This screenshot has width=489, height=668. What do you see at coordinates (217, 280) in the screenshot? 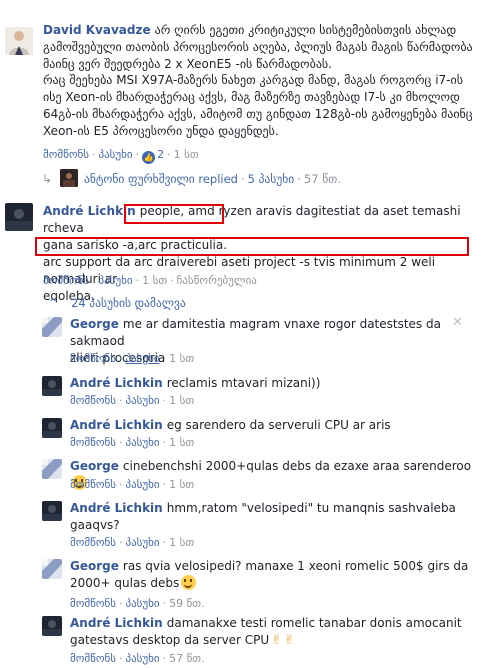
I see `edited-label: ჩასწორებულია` at bounding box center [217, 280].